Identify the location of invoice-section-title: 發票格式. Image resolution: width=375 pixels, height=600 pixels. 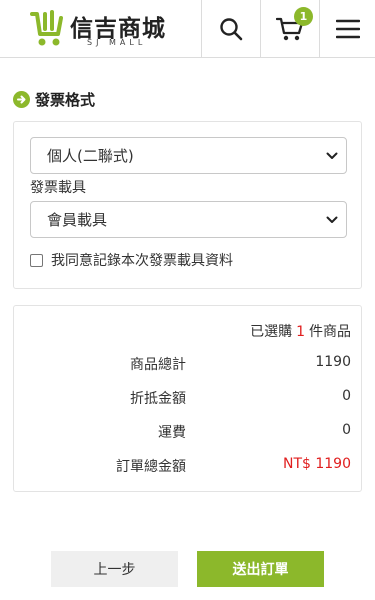
(54, 99).